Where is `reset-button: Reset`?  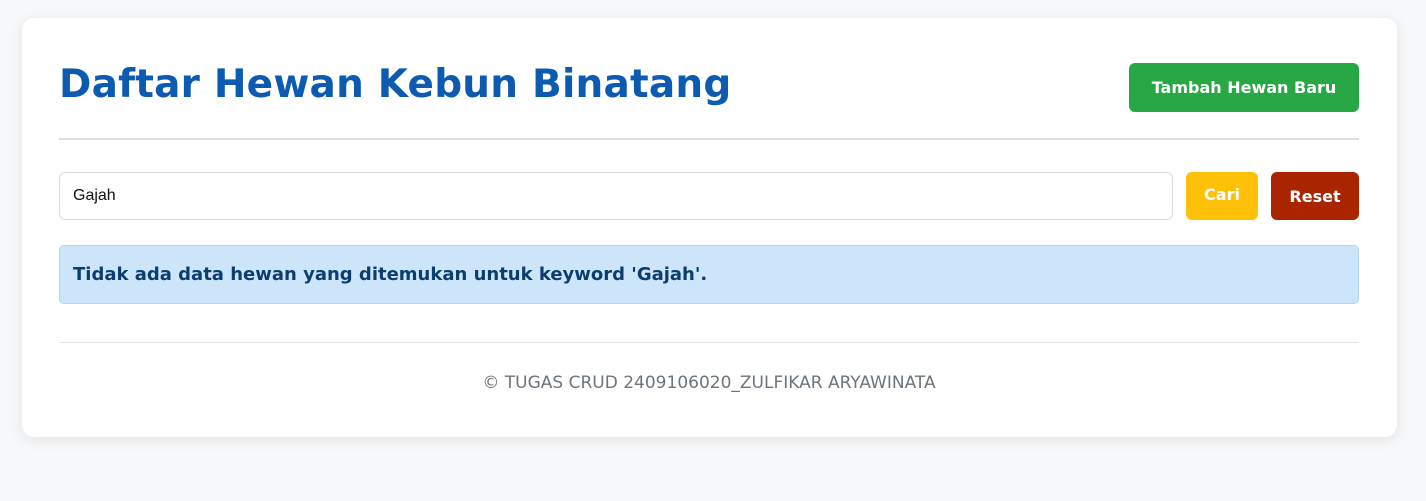 reset-button: Reset is located at coordinates (1315, 196).